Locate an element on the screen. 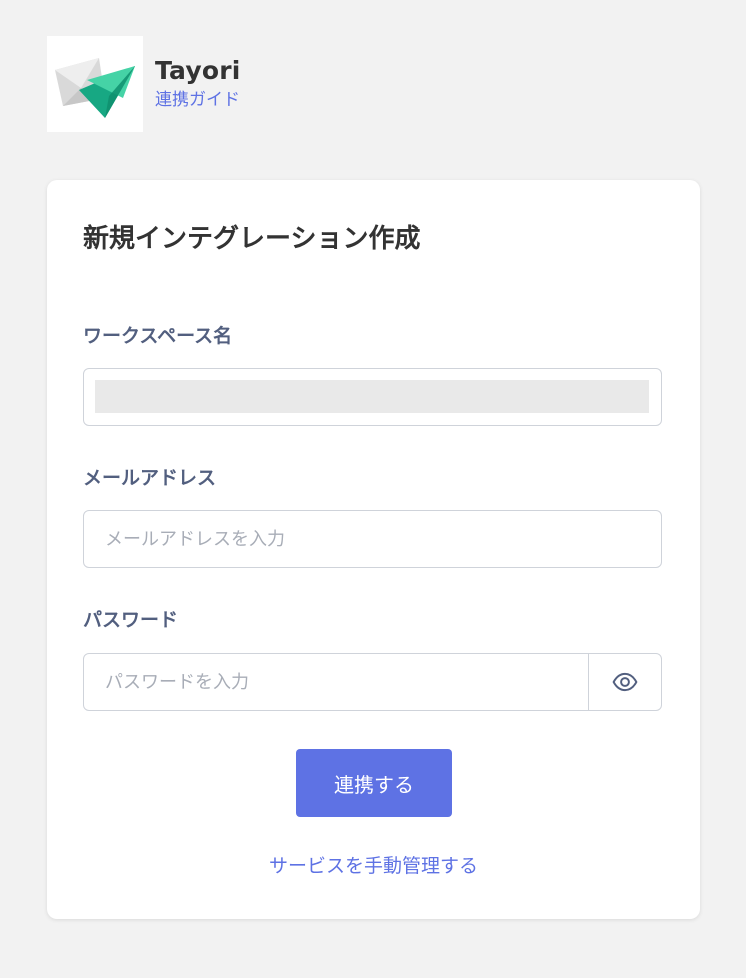 The width and height of the screenshot is (746, 978). email-label: メールアドレス is located at coordinates (150, 478).